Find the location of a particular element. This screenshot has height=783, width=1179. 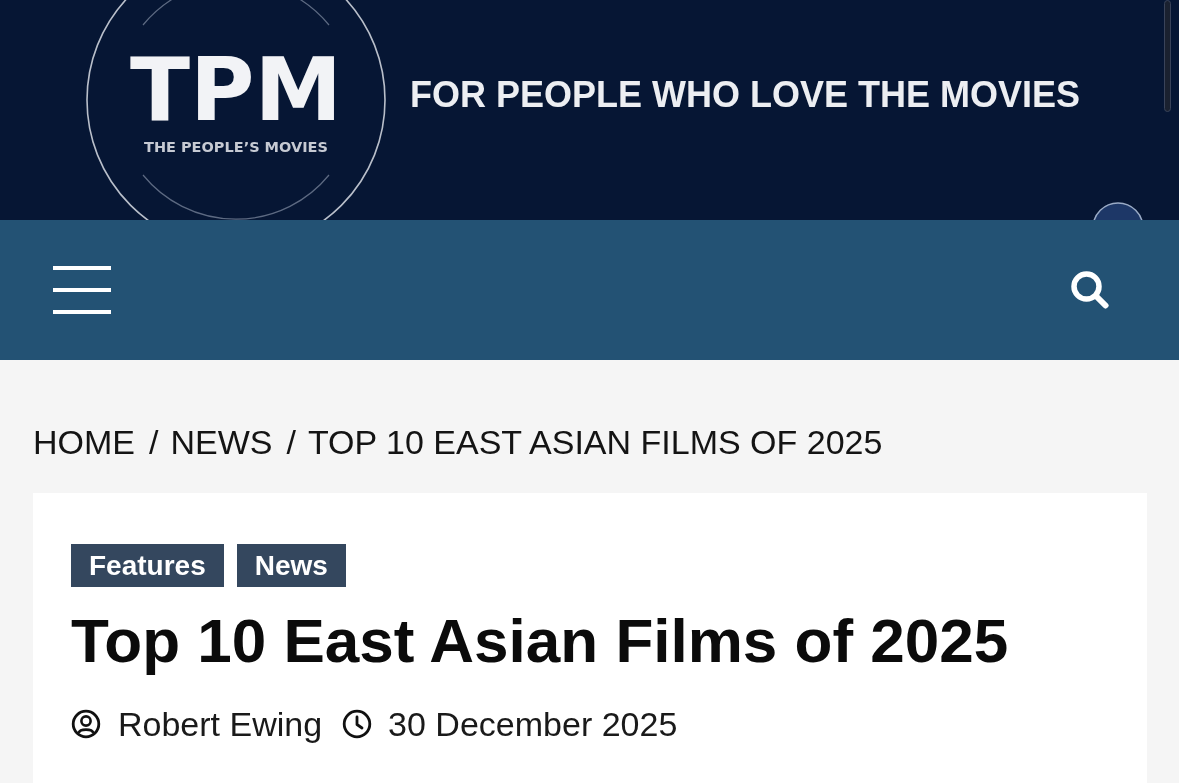

search-icon is located at coordinates (1090, 290).